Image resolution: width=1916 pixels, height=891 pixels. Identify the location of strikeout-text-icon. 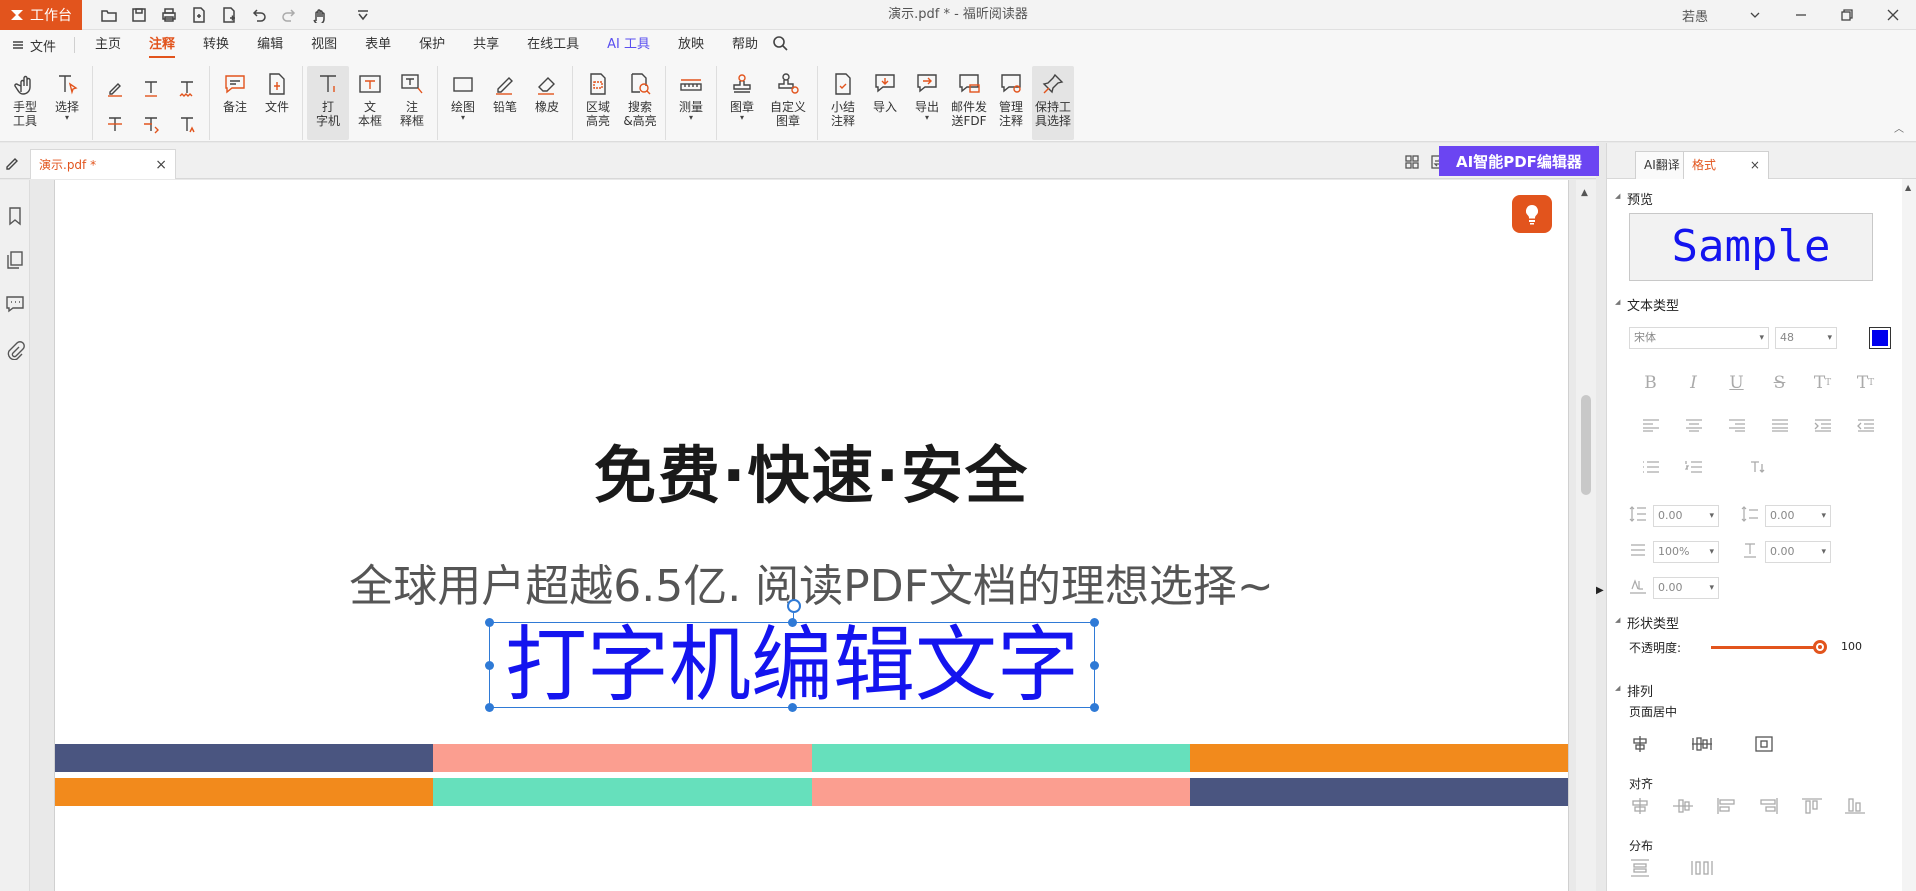
(115, 124).